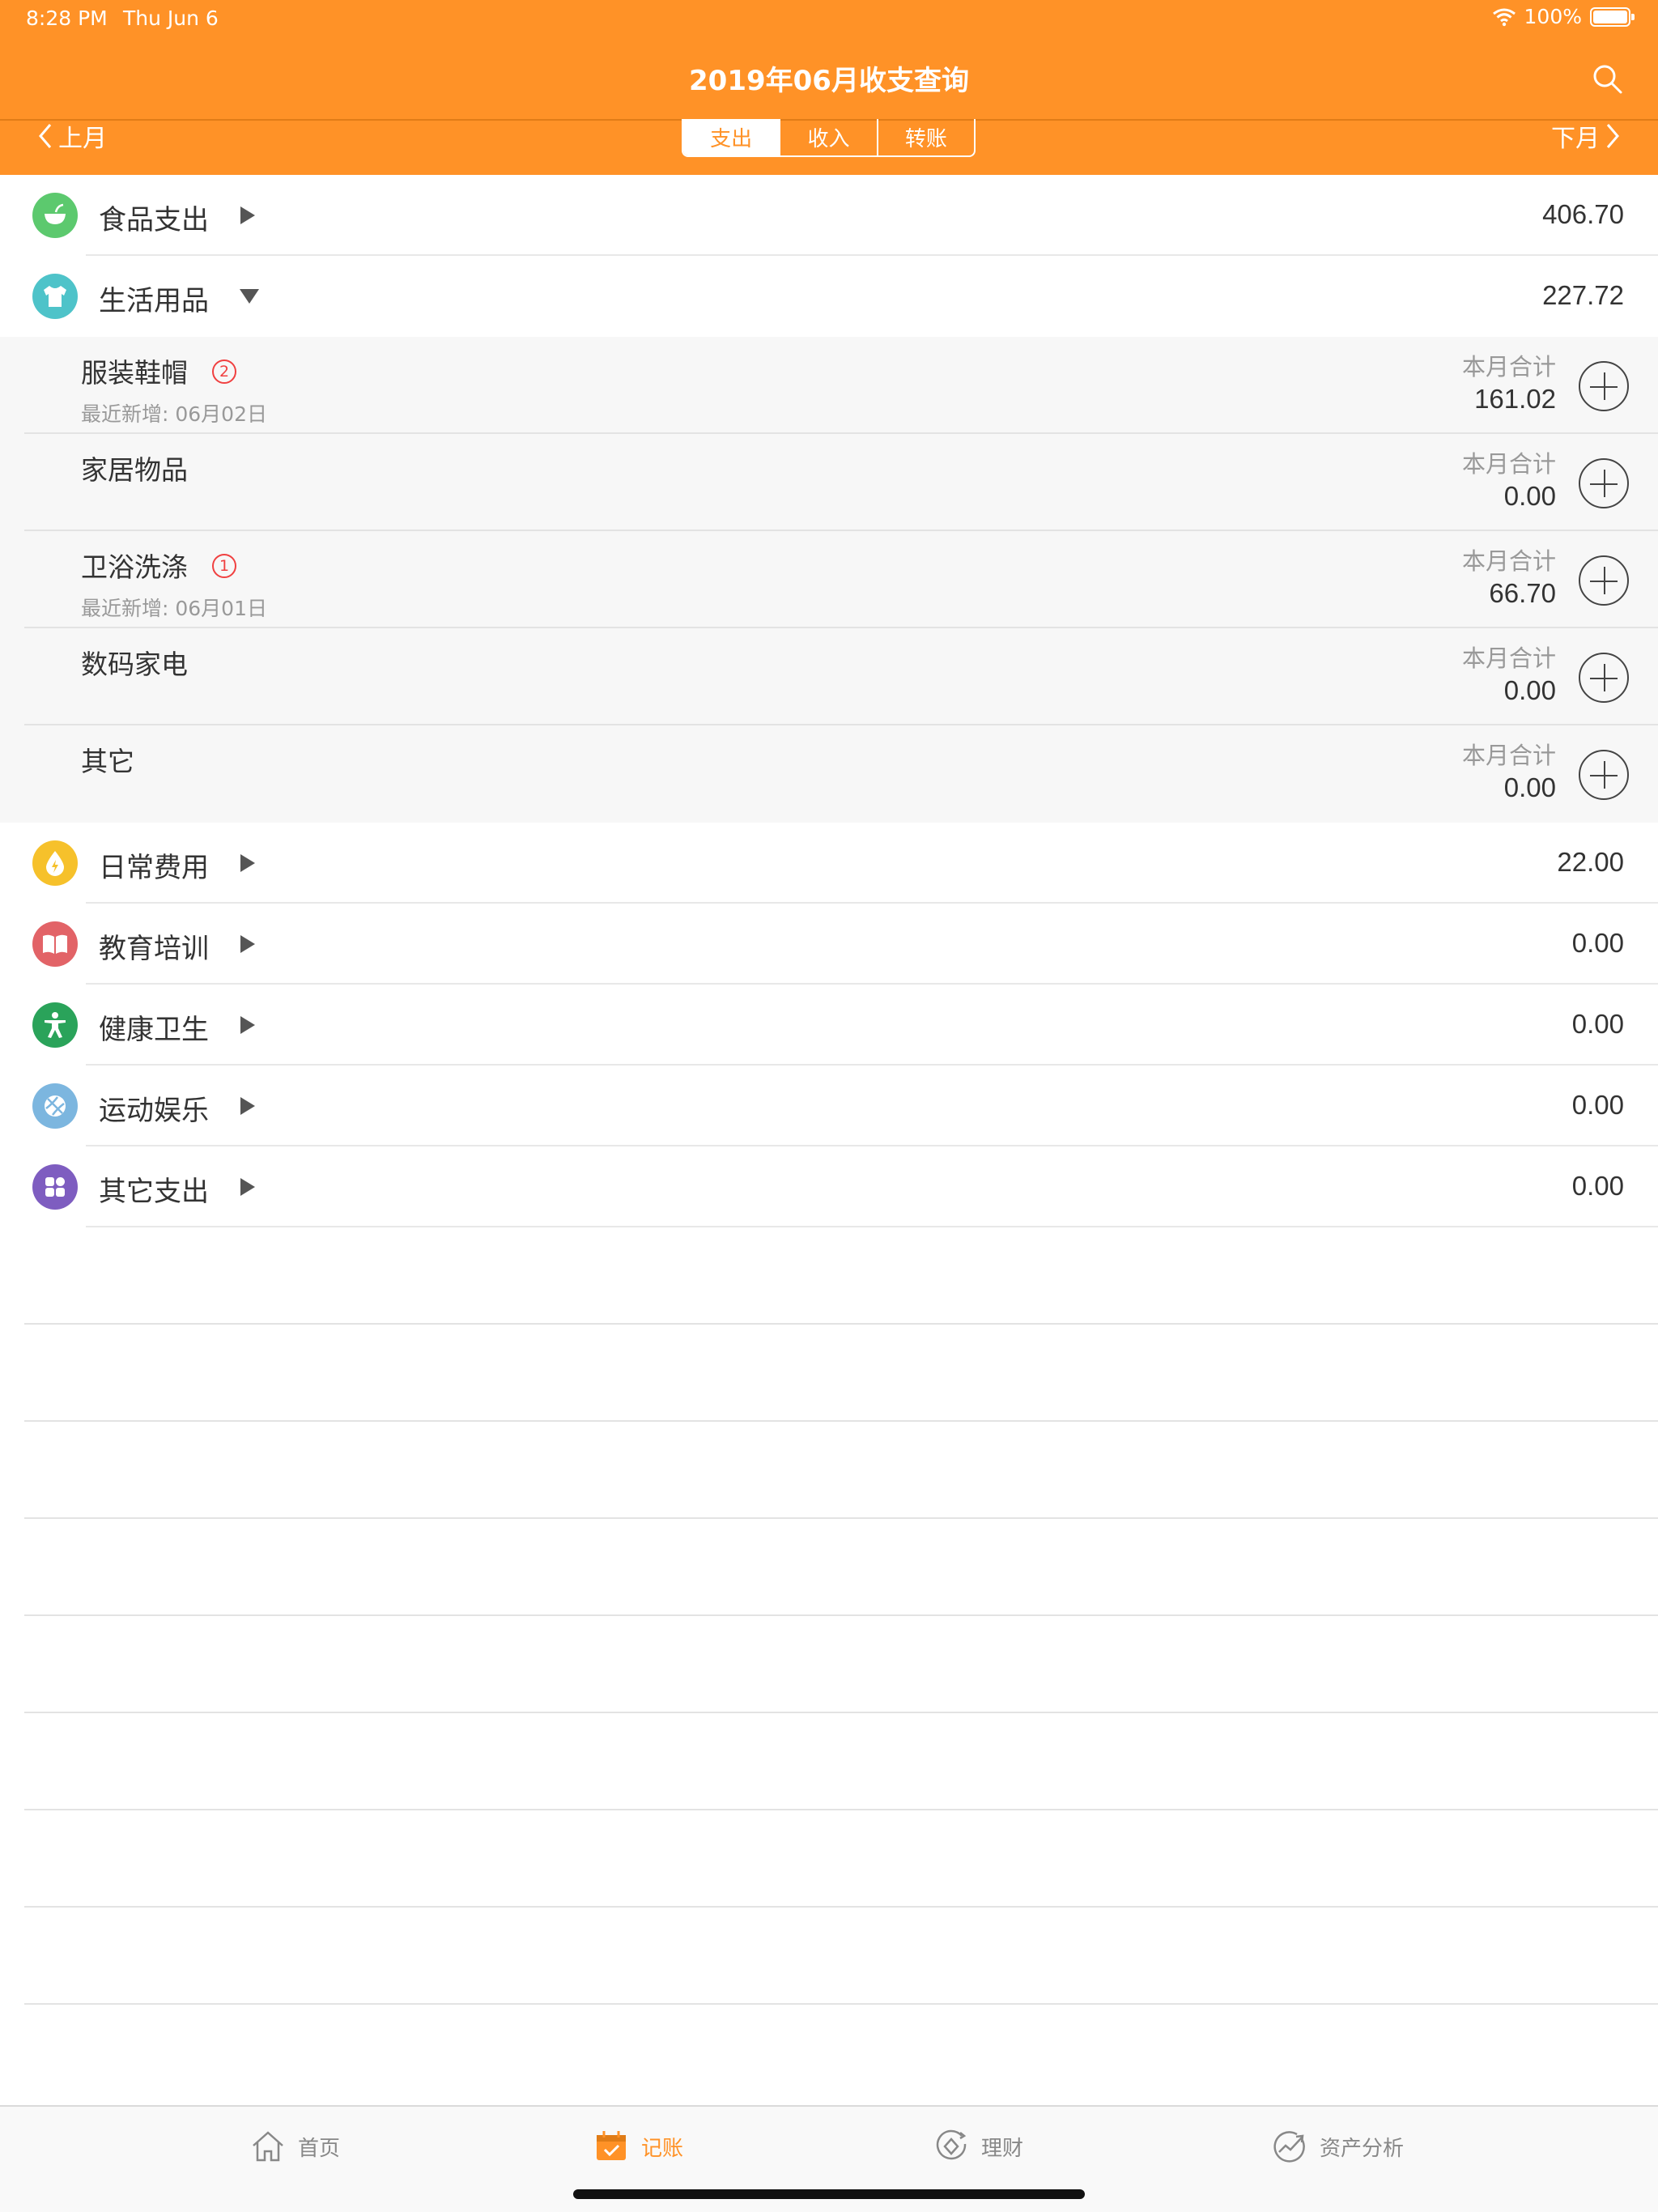 This screenshot has width=1658, height=2212. What do you see at coordinates (829, 19) in the screenshot?
I see `status-bar: 8:28 PM Thu Jun 6 100%` at bounding box center [829, 19].